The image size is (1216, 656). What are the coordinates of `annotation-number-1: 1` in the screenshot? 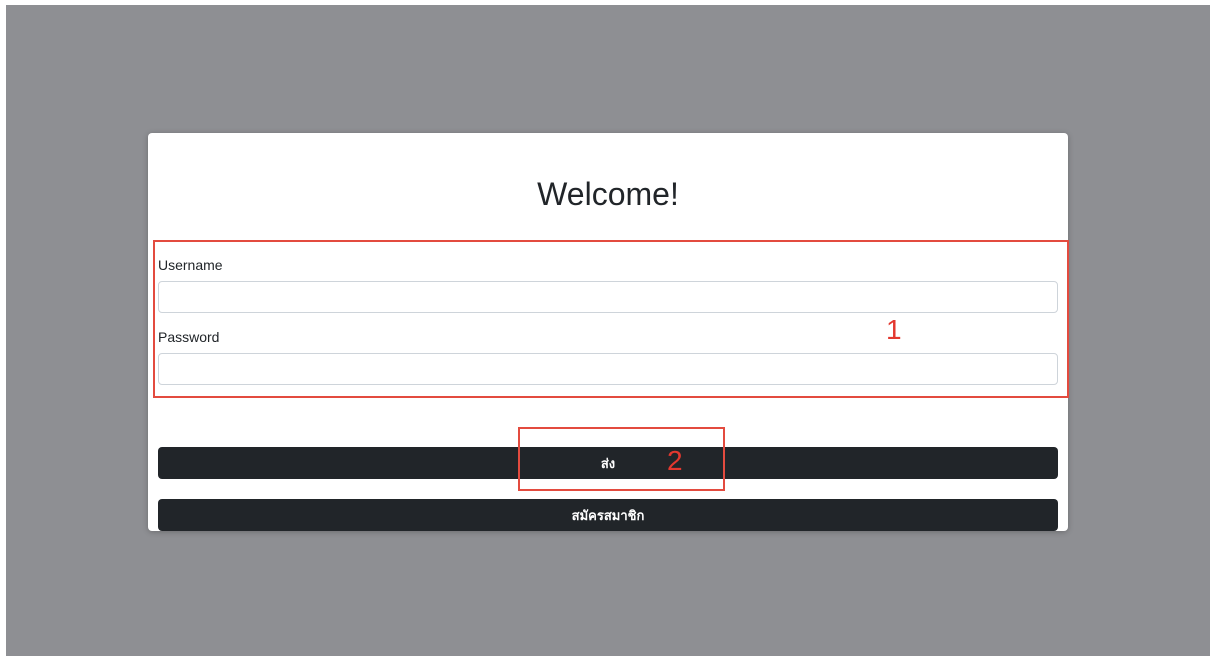 It's located at (894, 329).